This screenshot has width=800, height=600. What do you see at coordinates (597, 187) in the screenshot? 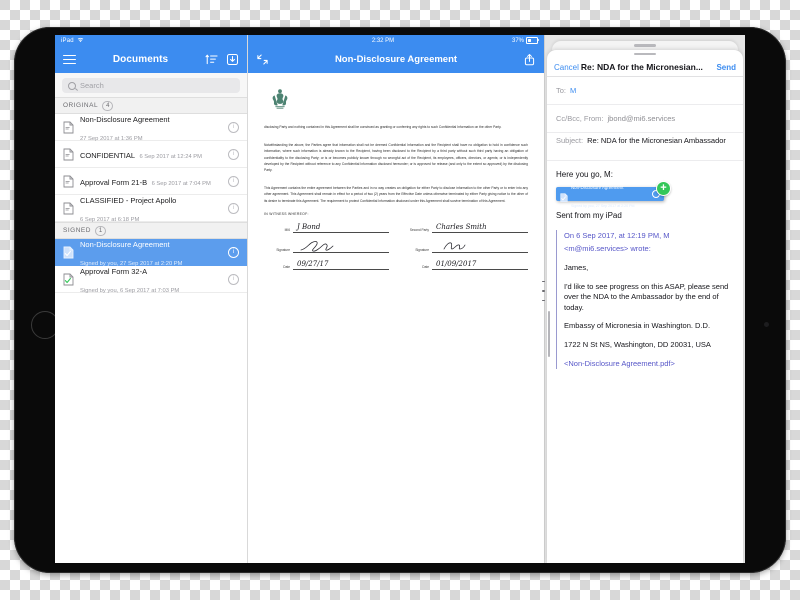
I see `attachment-name: Non-Disclosure Agreement` at bounding box center [597, 187].